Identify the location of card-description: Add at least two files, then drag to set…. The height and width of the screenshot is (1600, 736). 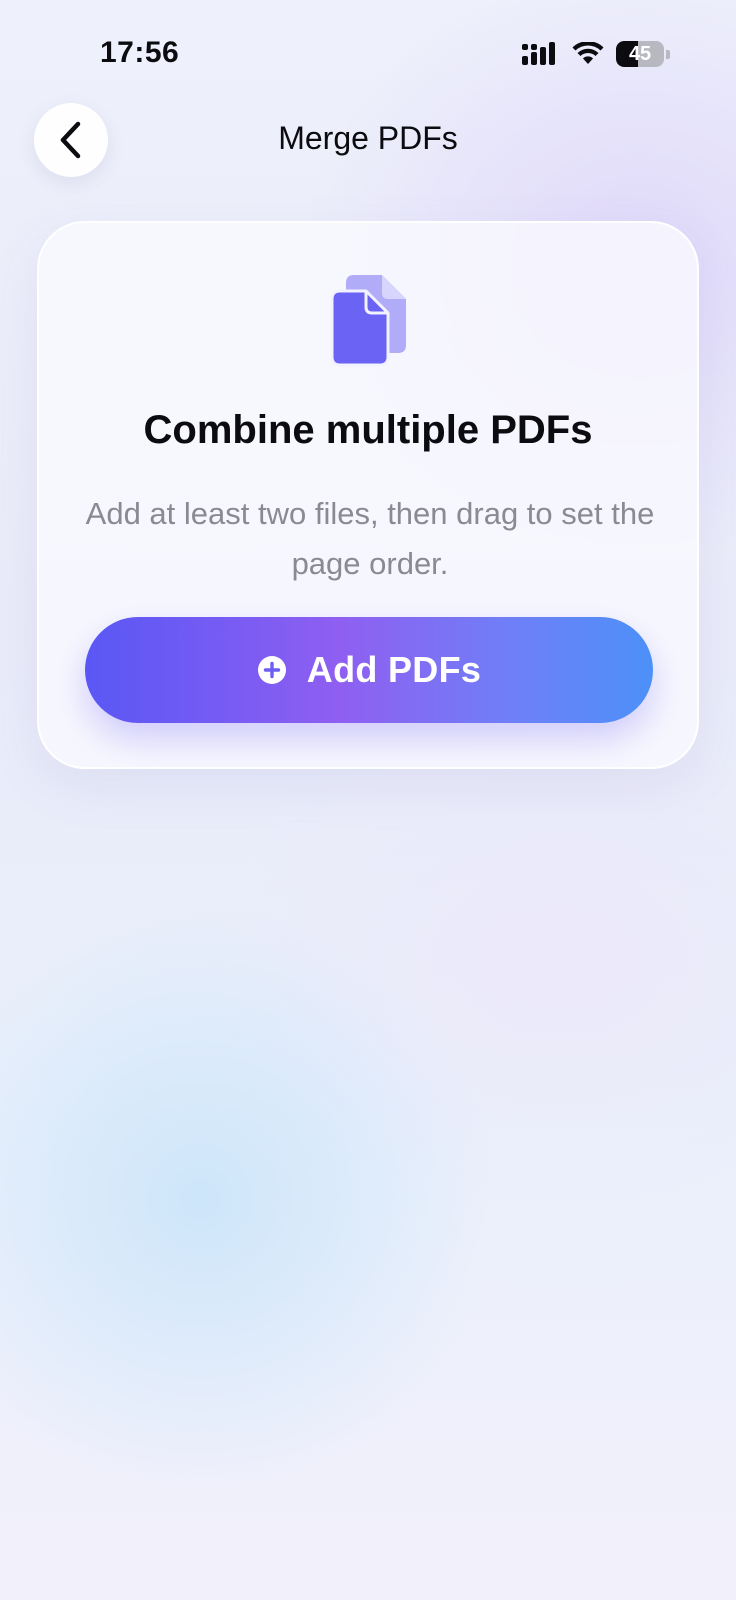
(370, 538).